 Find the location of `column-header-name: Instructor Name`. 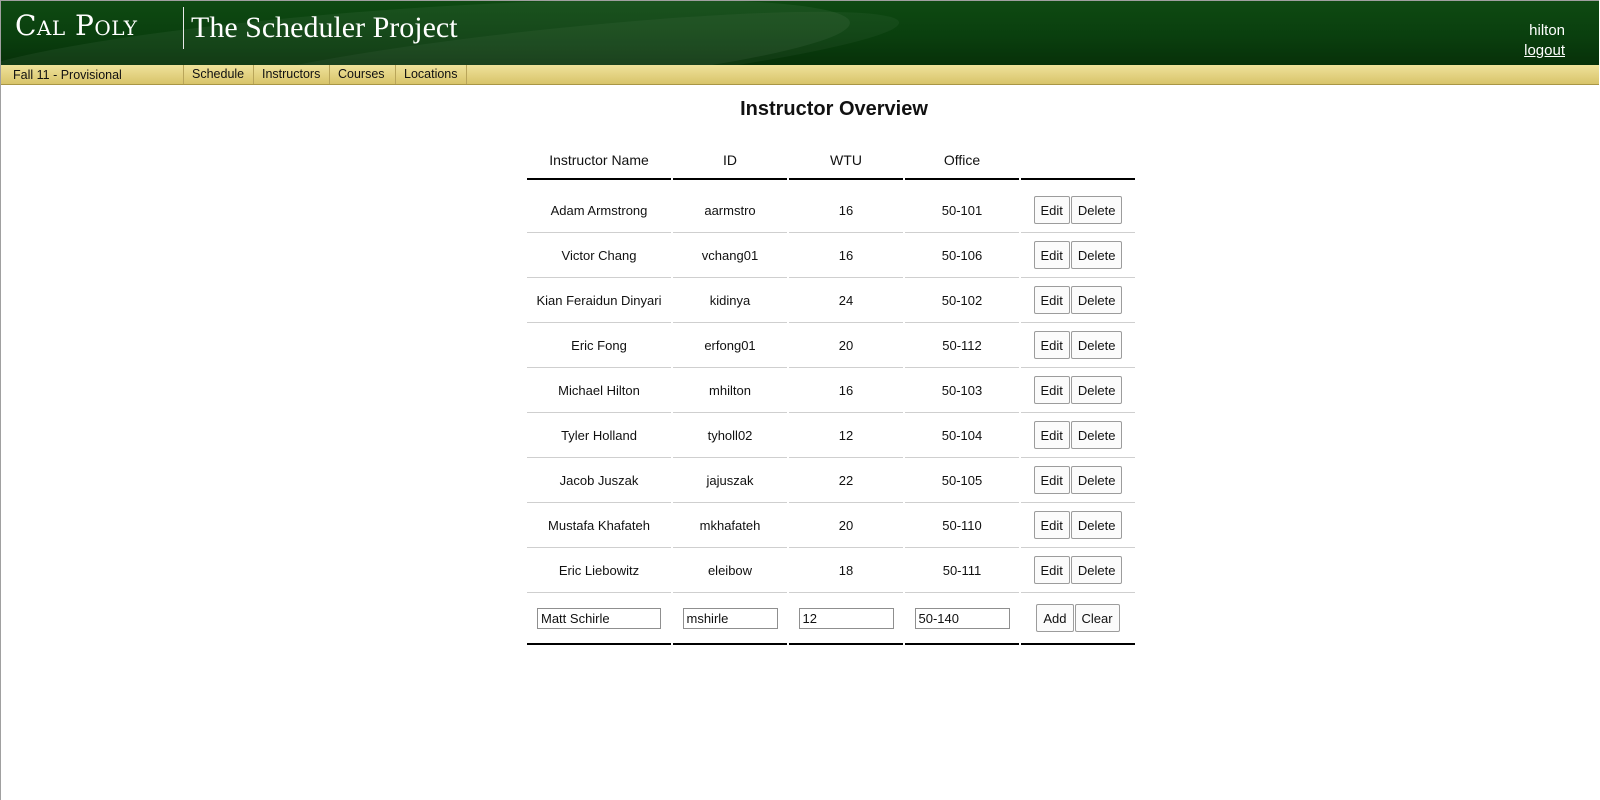

column-header-name: Instructor Name is located at coordinates (599, 161).